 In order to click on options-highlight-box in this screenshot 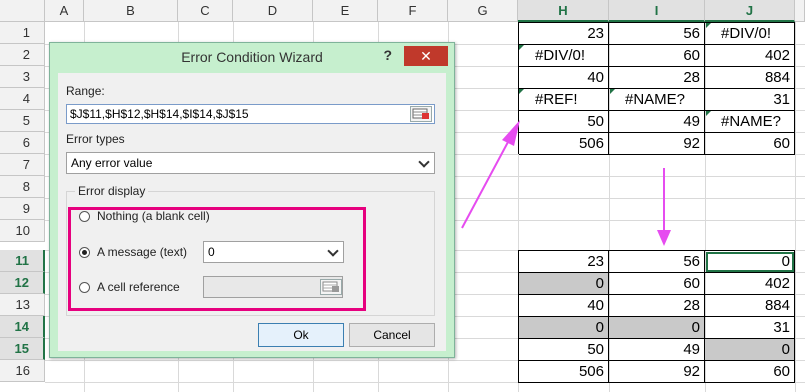, I will do `click(217, 259)`.